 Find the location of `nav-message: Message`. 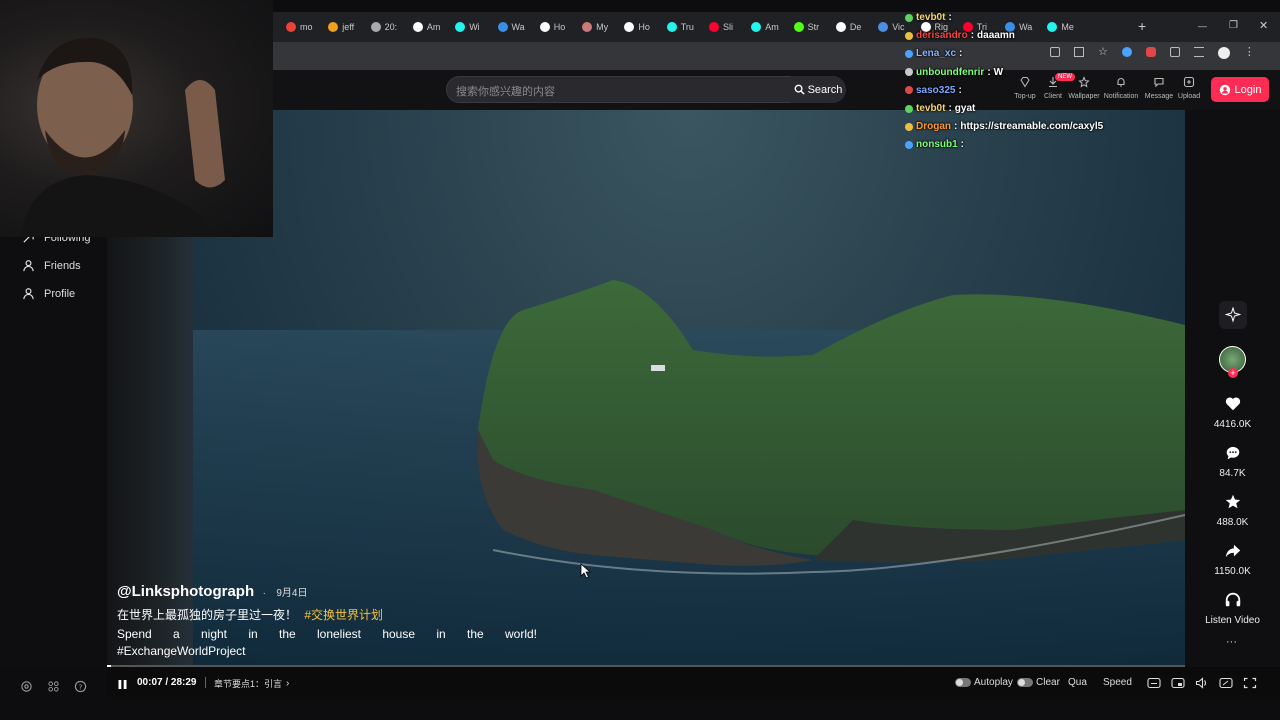

nav-message: Message is located at coordinates (1159, 88).